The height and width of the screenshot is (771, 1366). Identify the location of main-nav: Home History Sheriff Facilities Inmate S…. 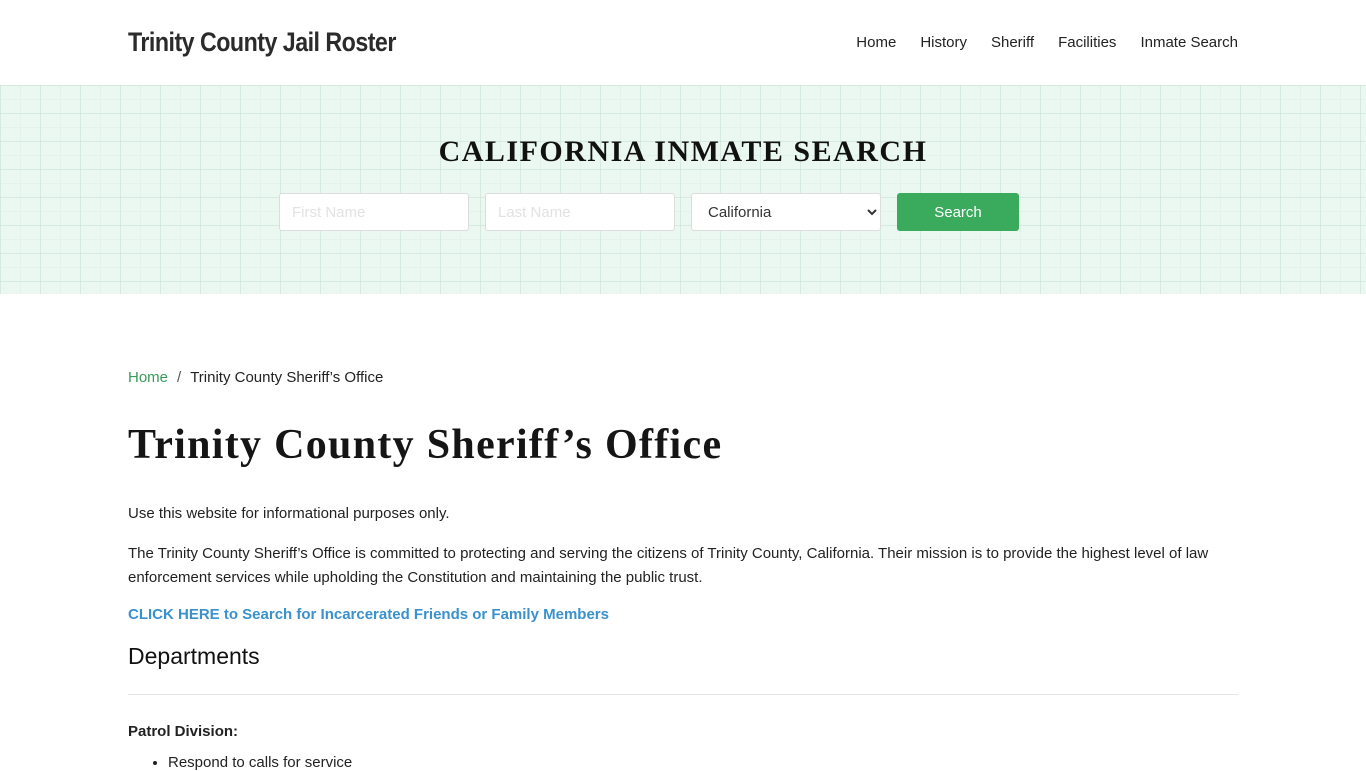
(1035, 42).